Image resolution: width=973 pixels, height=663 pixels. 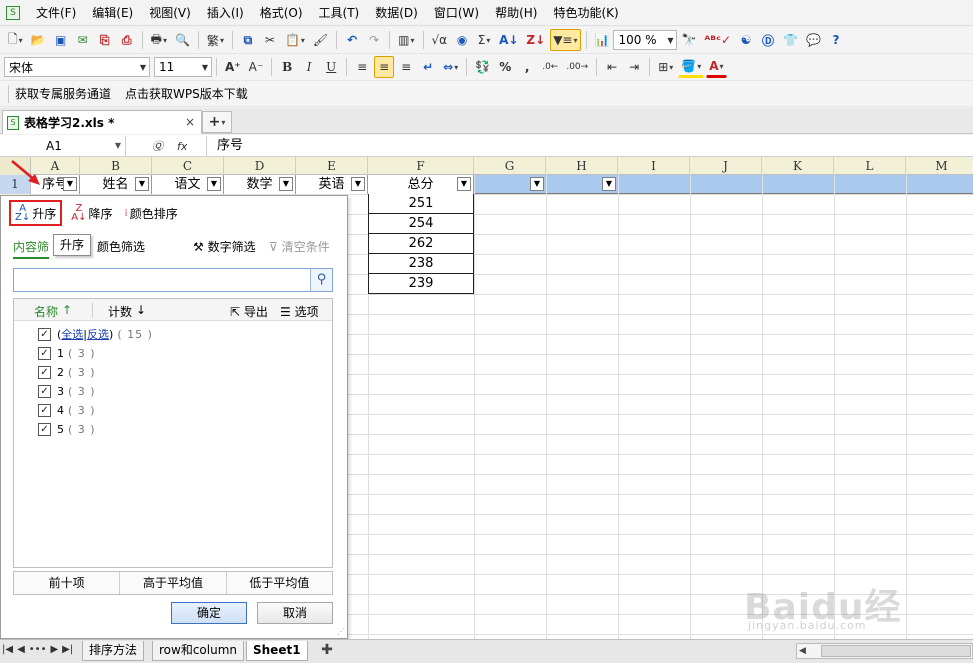 What do you see at coordinates (113, 651) in the screenshot?
I see `sheet-tab-sort-methods: 排序方法` at bounding box center [113, 651].